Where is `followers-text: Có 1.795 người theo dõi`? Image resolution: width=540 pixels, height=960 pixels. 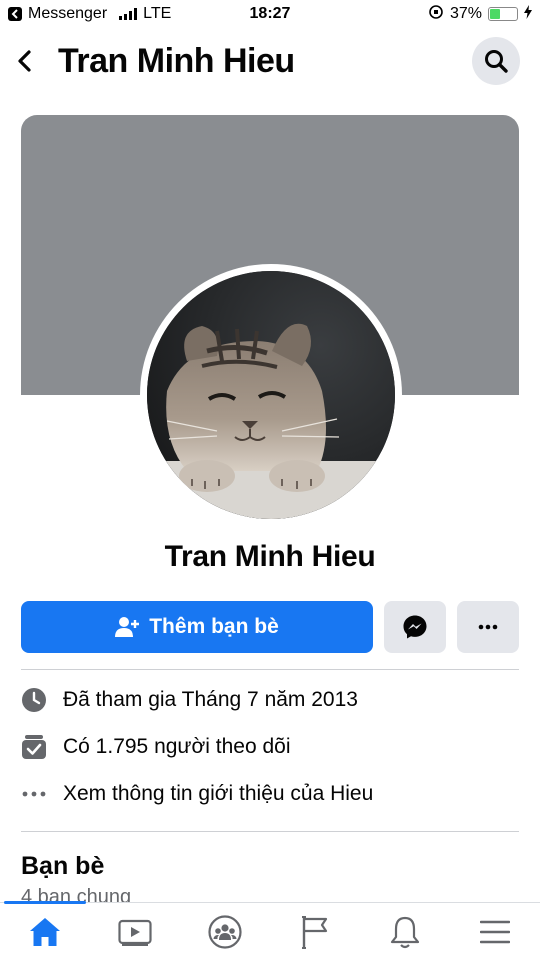
followers-text: Có 1.795 người theo dõi is located at coordinates (177, 746).